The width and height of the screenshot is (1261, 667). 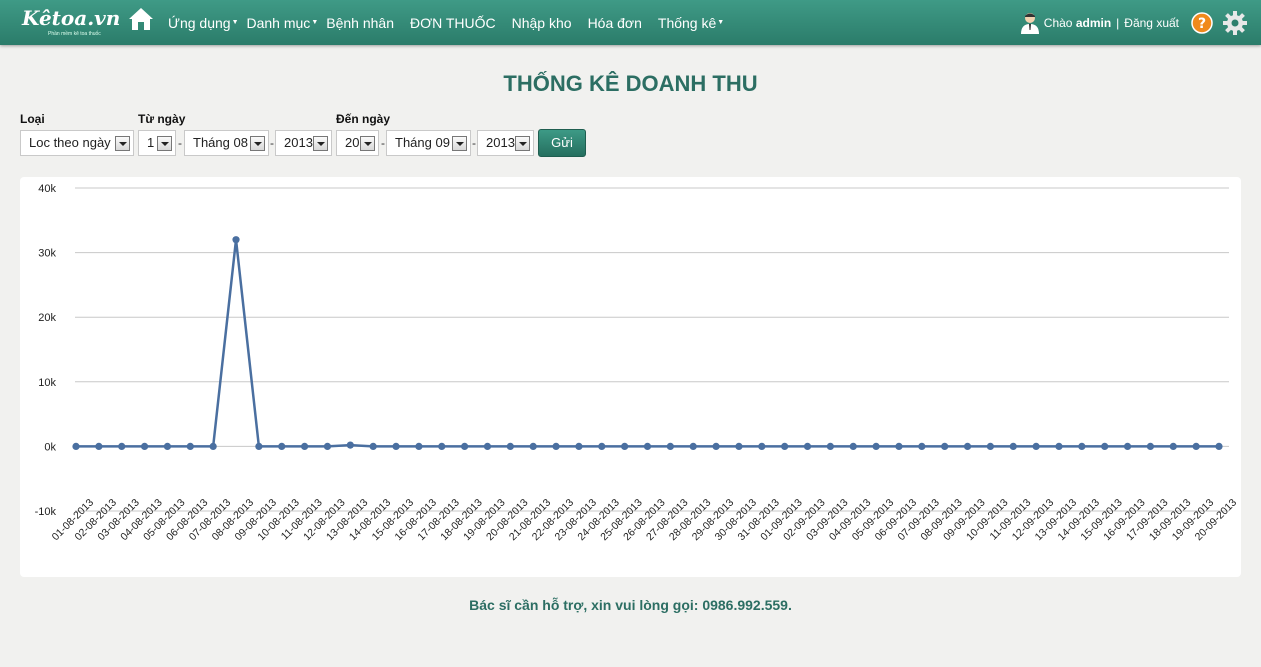 I want to click on nav-item-ung-dung: Ứng dụng▼, so click(x=203, y=23).